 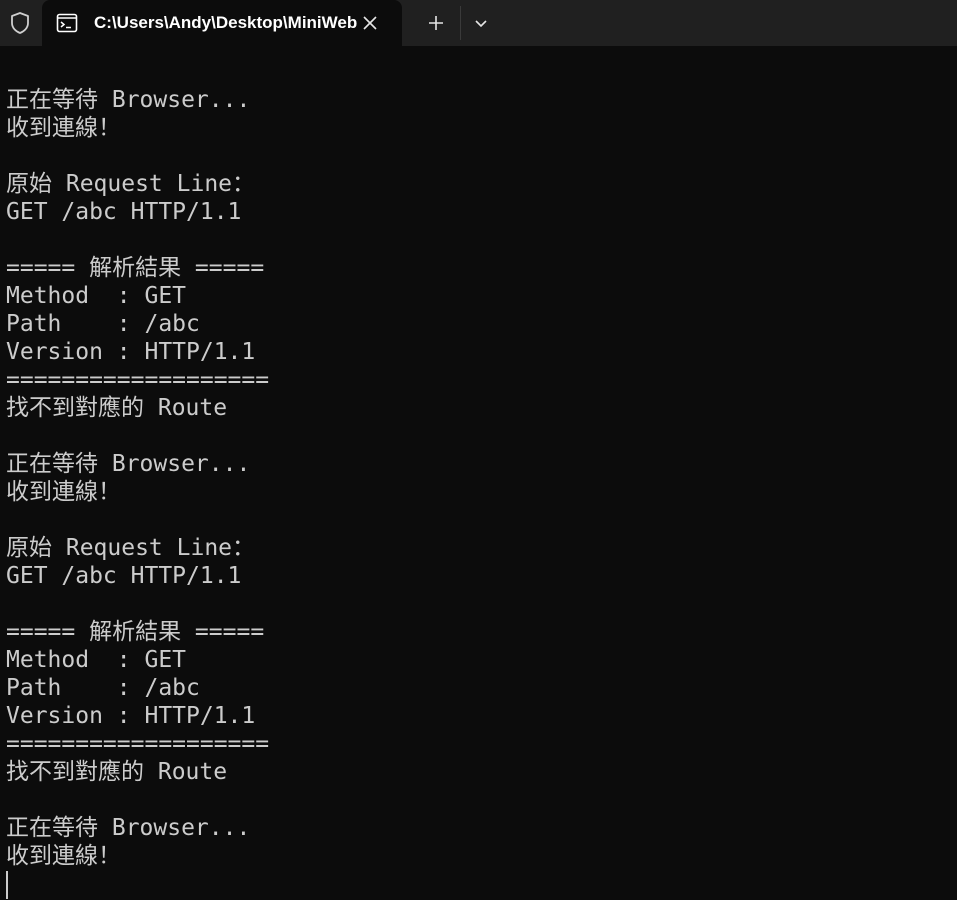 I want to click on chevron-down-icon, so click(x=481, y=24).